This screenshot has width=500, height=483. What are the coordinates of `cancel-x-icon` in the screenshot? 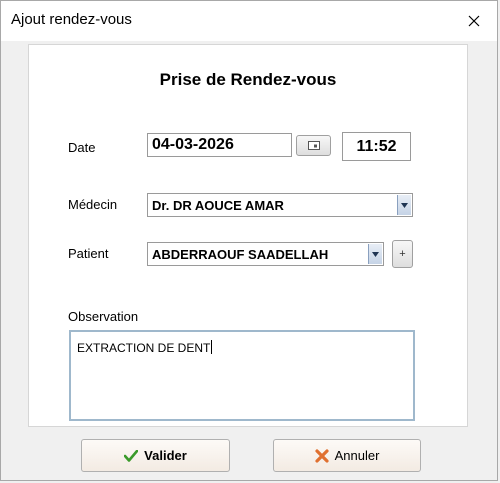 It's located at (321, 455).